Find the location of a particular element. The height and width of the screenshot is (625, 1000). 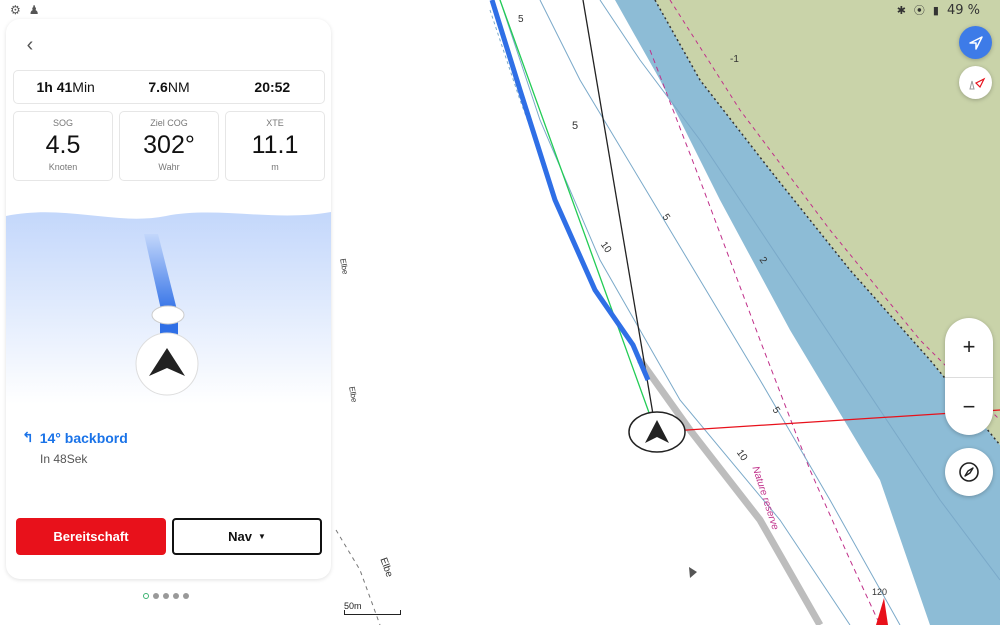

standby-button: Bereitschaft is located at coordinates (91, 536).